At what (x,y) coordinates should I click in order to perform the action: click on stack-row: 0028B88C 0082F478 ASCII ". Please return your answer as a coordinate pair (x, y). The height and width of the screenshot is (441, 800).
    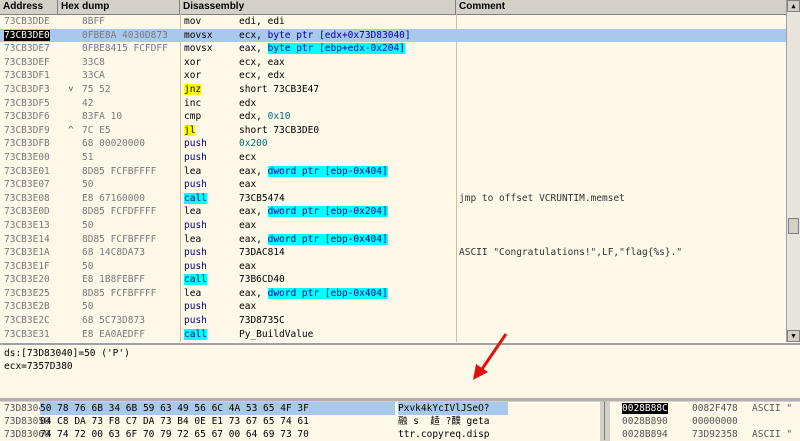
    Looking at the image, I should click on (705, 408).